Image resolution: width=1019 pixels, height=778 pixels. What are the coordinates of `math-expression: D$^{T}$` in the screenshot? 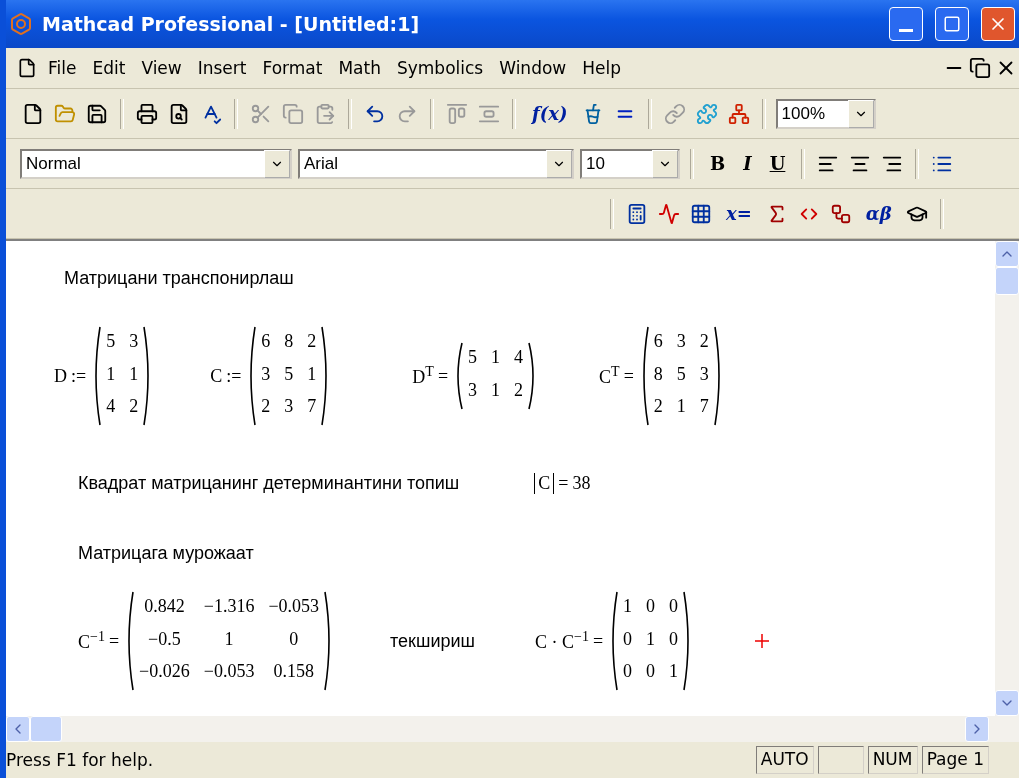 It's located at (423, 376).